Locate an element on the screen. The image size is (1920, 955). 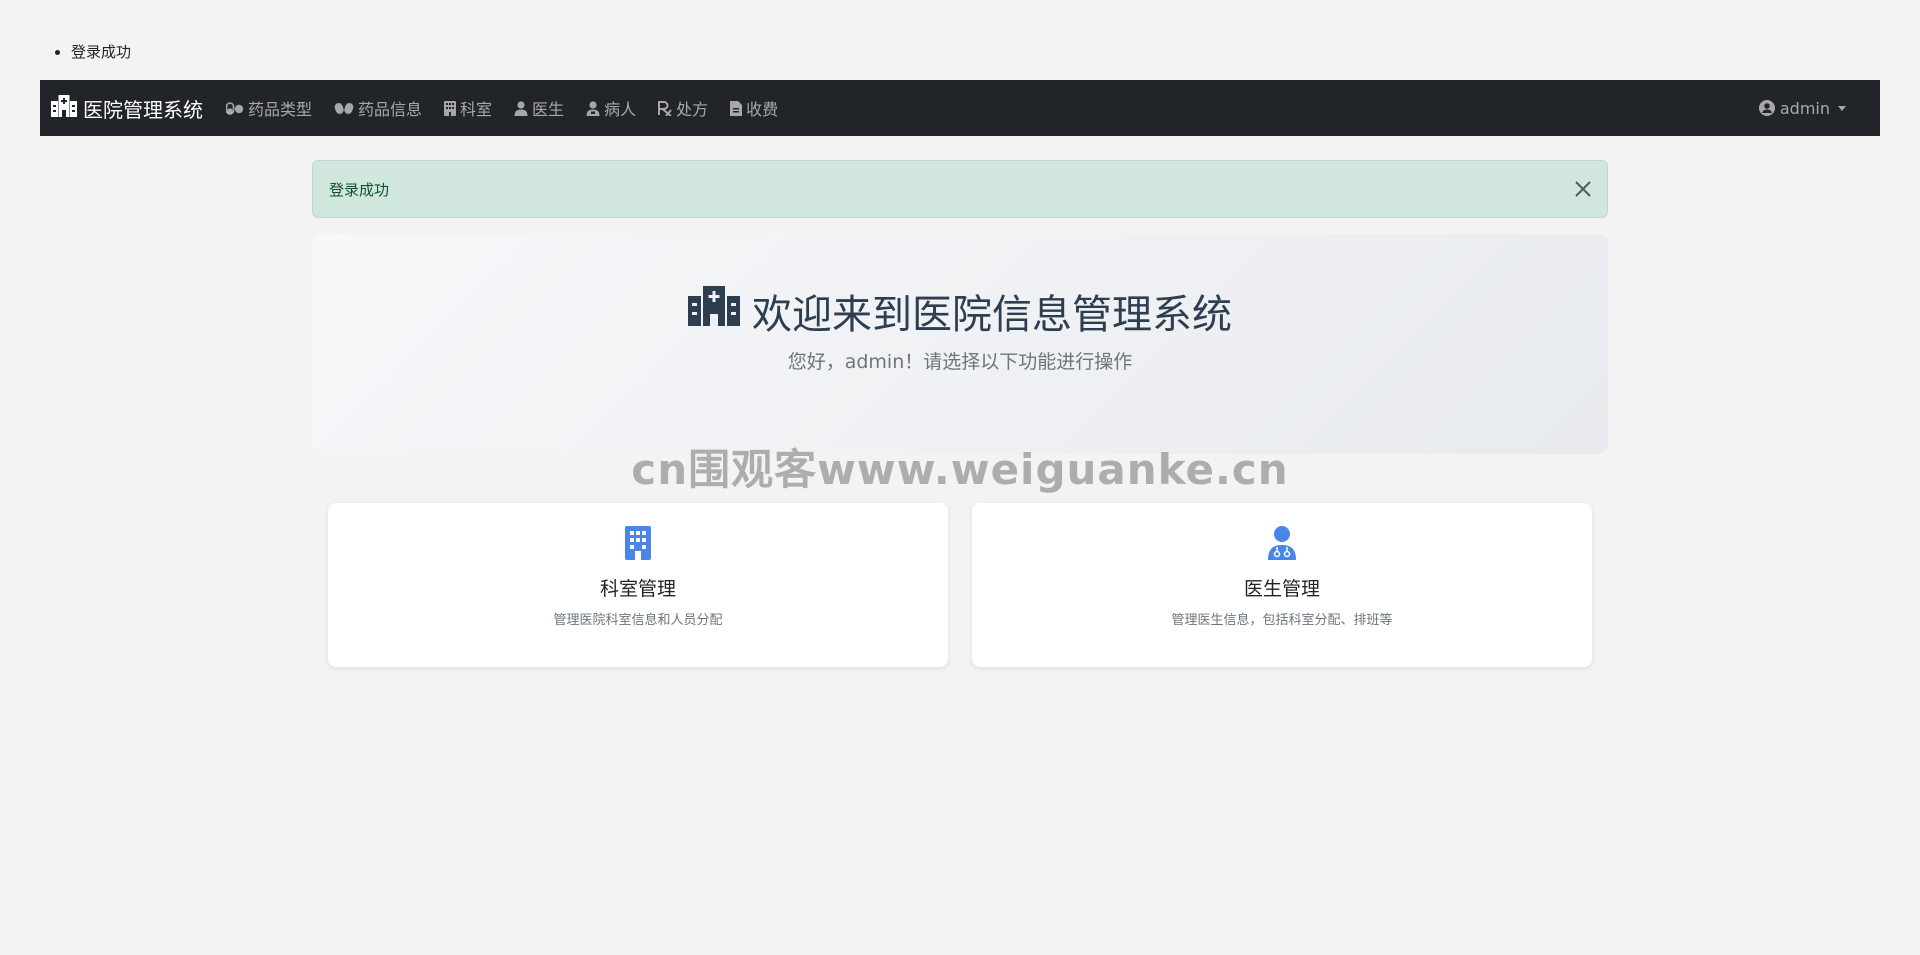
doctor-management-card: 医生管理 管理医生信息，包括科室分配、排班等 is located at coordinates (1282, 585).